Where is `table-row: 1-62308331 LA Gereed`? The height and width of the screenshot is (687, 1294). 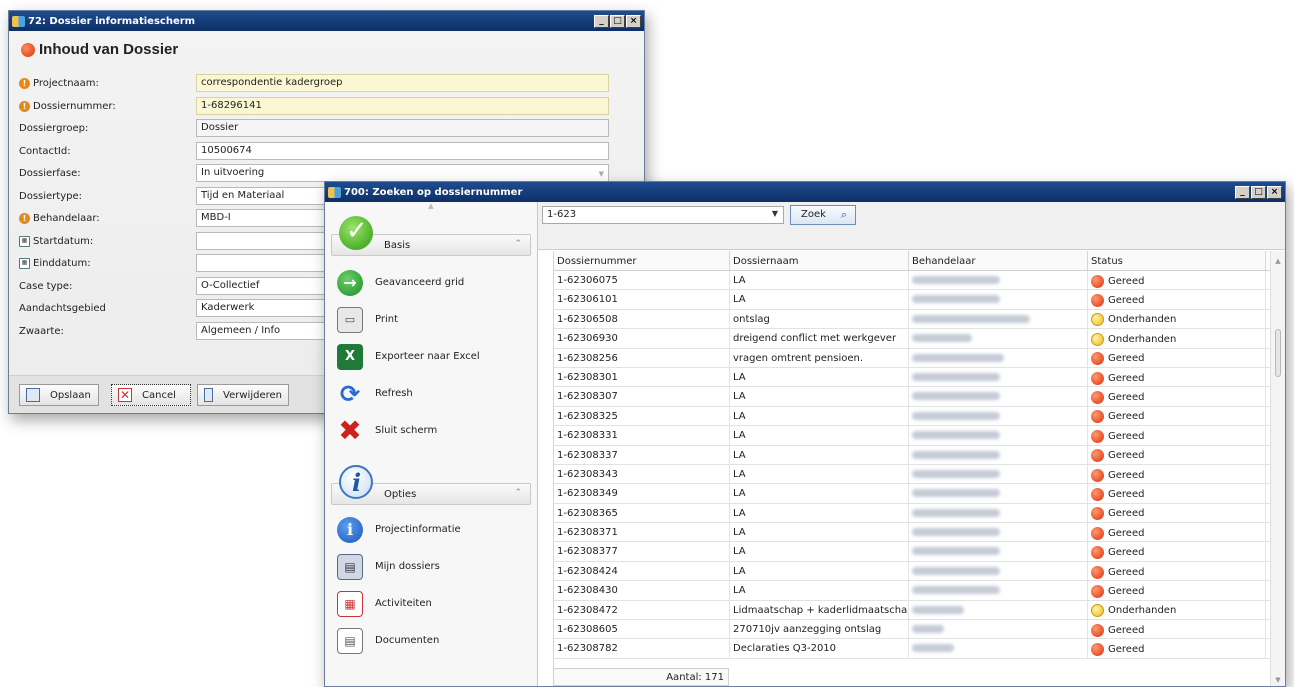
table-row: 1-62308331 LA Gereed is located at coordinates (912, 436).